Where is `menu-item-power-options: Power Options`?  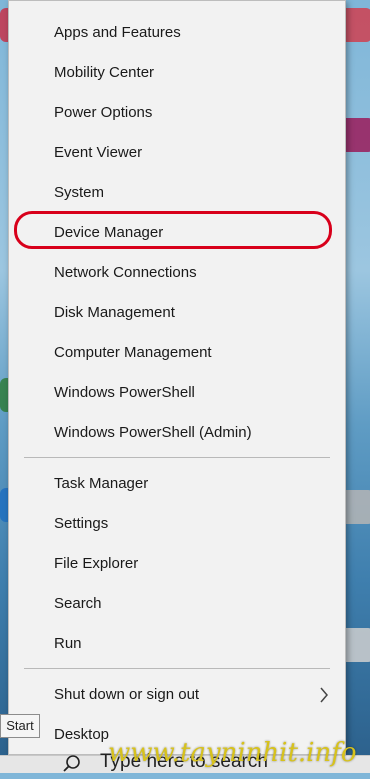 menu-item-power-options: Power Options is located at coordinates (177, 113).